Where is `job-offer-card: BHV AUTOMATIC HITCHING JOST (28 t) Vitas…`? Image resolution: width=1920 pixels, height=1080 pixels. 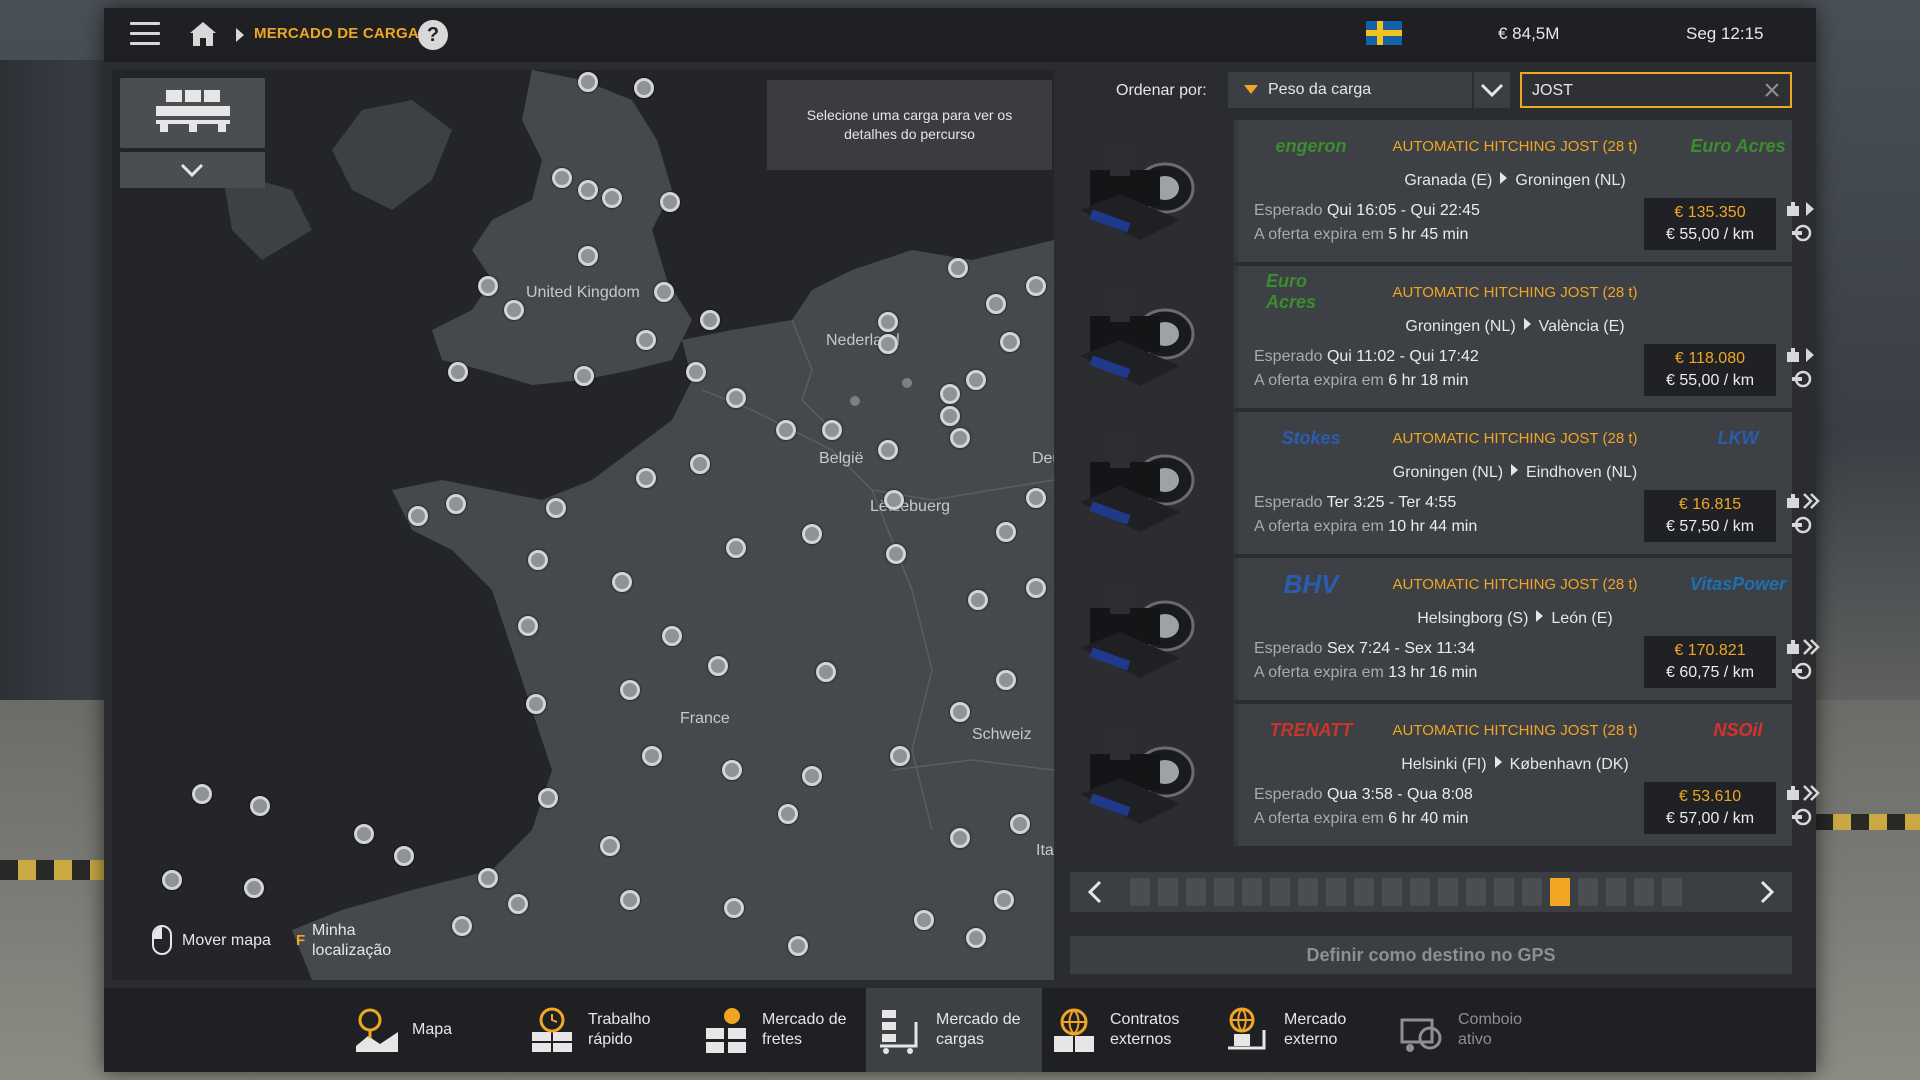
job-offer-card: BHV AUTOMATIC HITCHING JOST (28 t) Vitas… is located at coordinates (1445, 629).